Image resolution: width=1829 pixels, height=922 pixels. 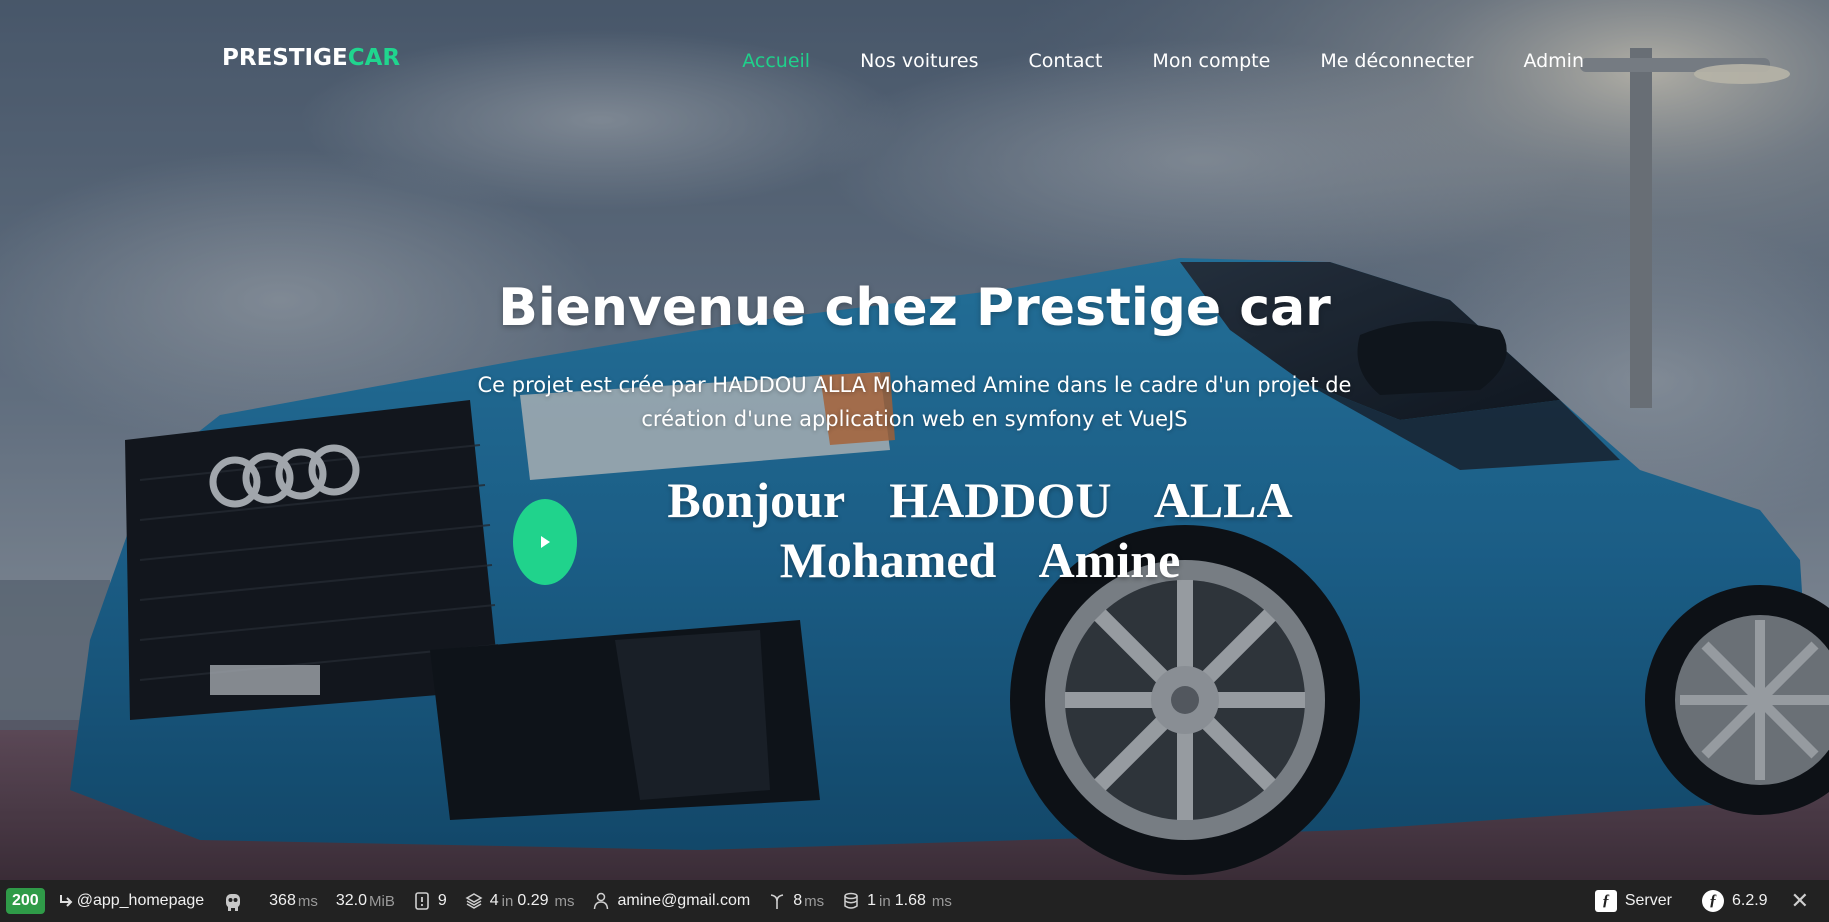 I want to click on nav-link-accueil: Accueil, so click(x=776, y=61).